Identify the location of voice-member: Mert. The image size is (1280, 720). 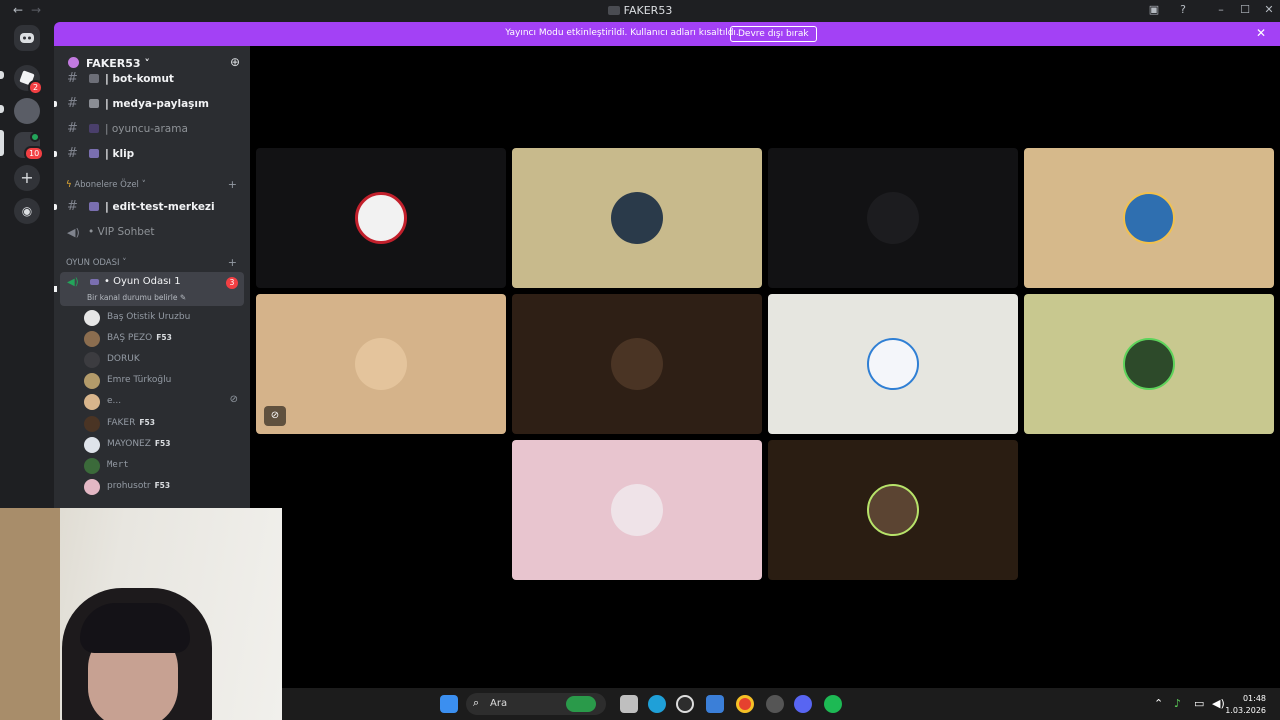
(164, 466).